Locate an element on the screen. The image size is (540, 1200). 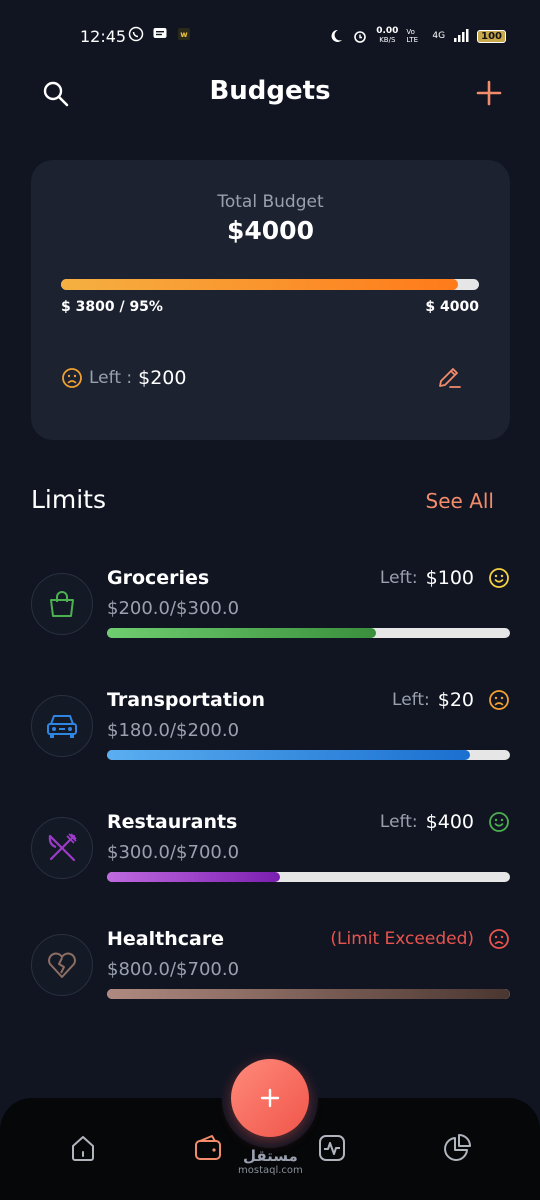
limit-row-transportation: Transportation $180.0/$200.0 Left: $20 is located at coordinates (270, 732).